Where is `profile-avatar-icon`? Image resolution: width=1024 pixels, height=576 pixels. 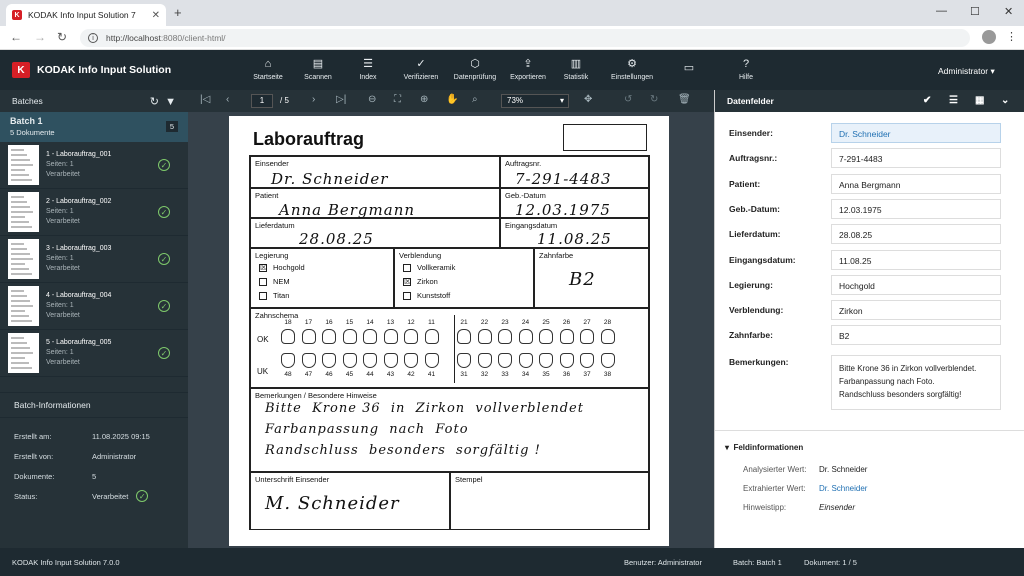 profile-avatar-icon is located at coordinates (989, 37).